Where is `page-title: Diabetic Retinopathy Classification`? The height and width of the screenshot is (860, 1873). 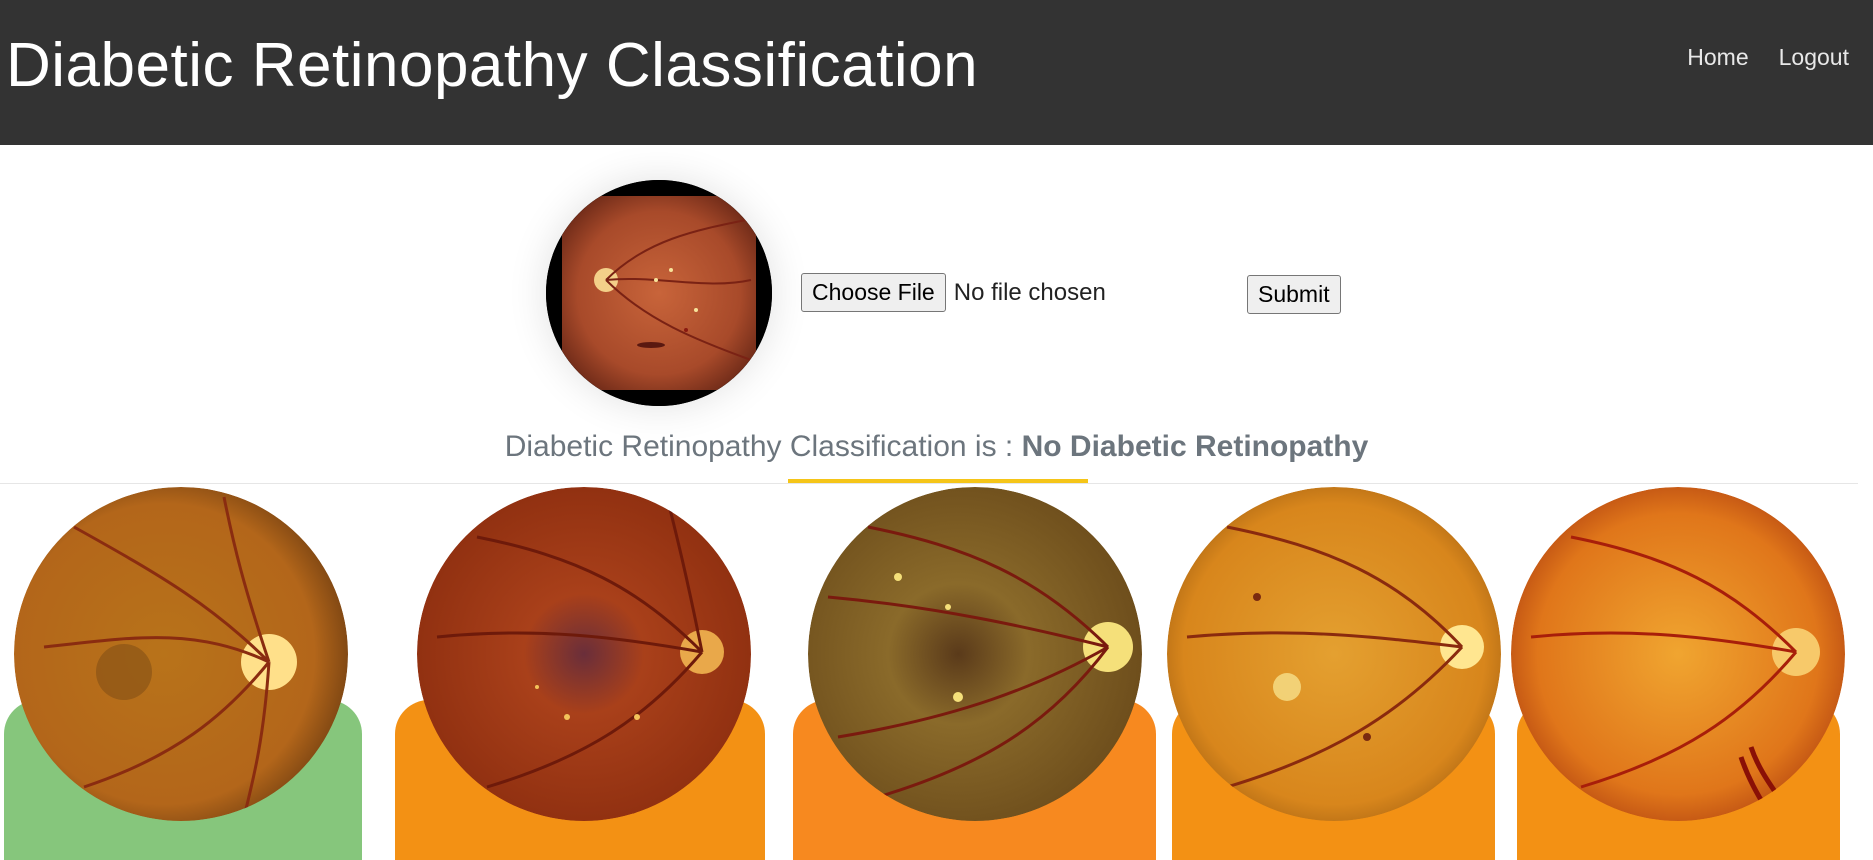 page-title: Diabetic Retinopathy Classification is located at coordinates (492, 65).